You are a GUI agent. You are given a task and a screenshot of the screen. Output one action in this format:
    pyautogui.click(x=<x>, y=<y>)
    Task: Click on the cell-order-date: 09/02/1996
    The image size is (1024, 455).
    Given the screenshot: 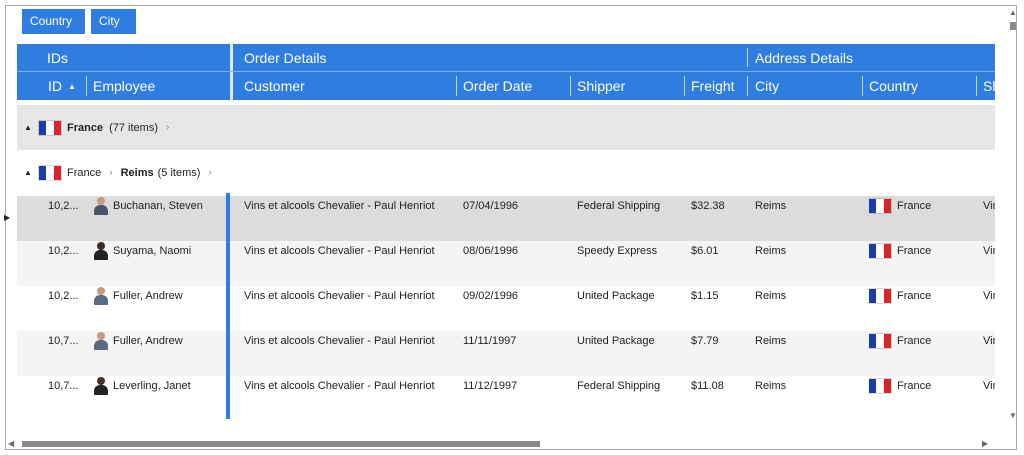 What is the action you would take?
    pyautogui.click(x=491, y=296)
    